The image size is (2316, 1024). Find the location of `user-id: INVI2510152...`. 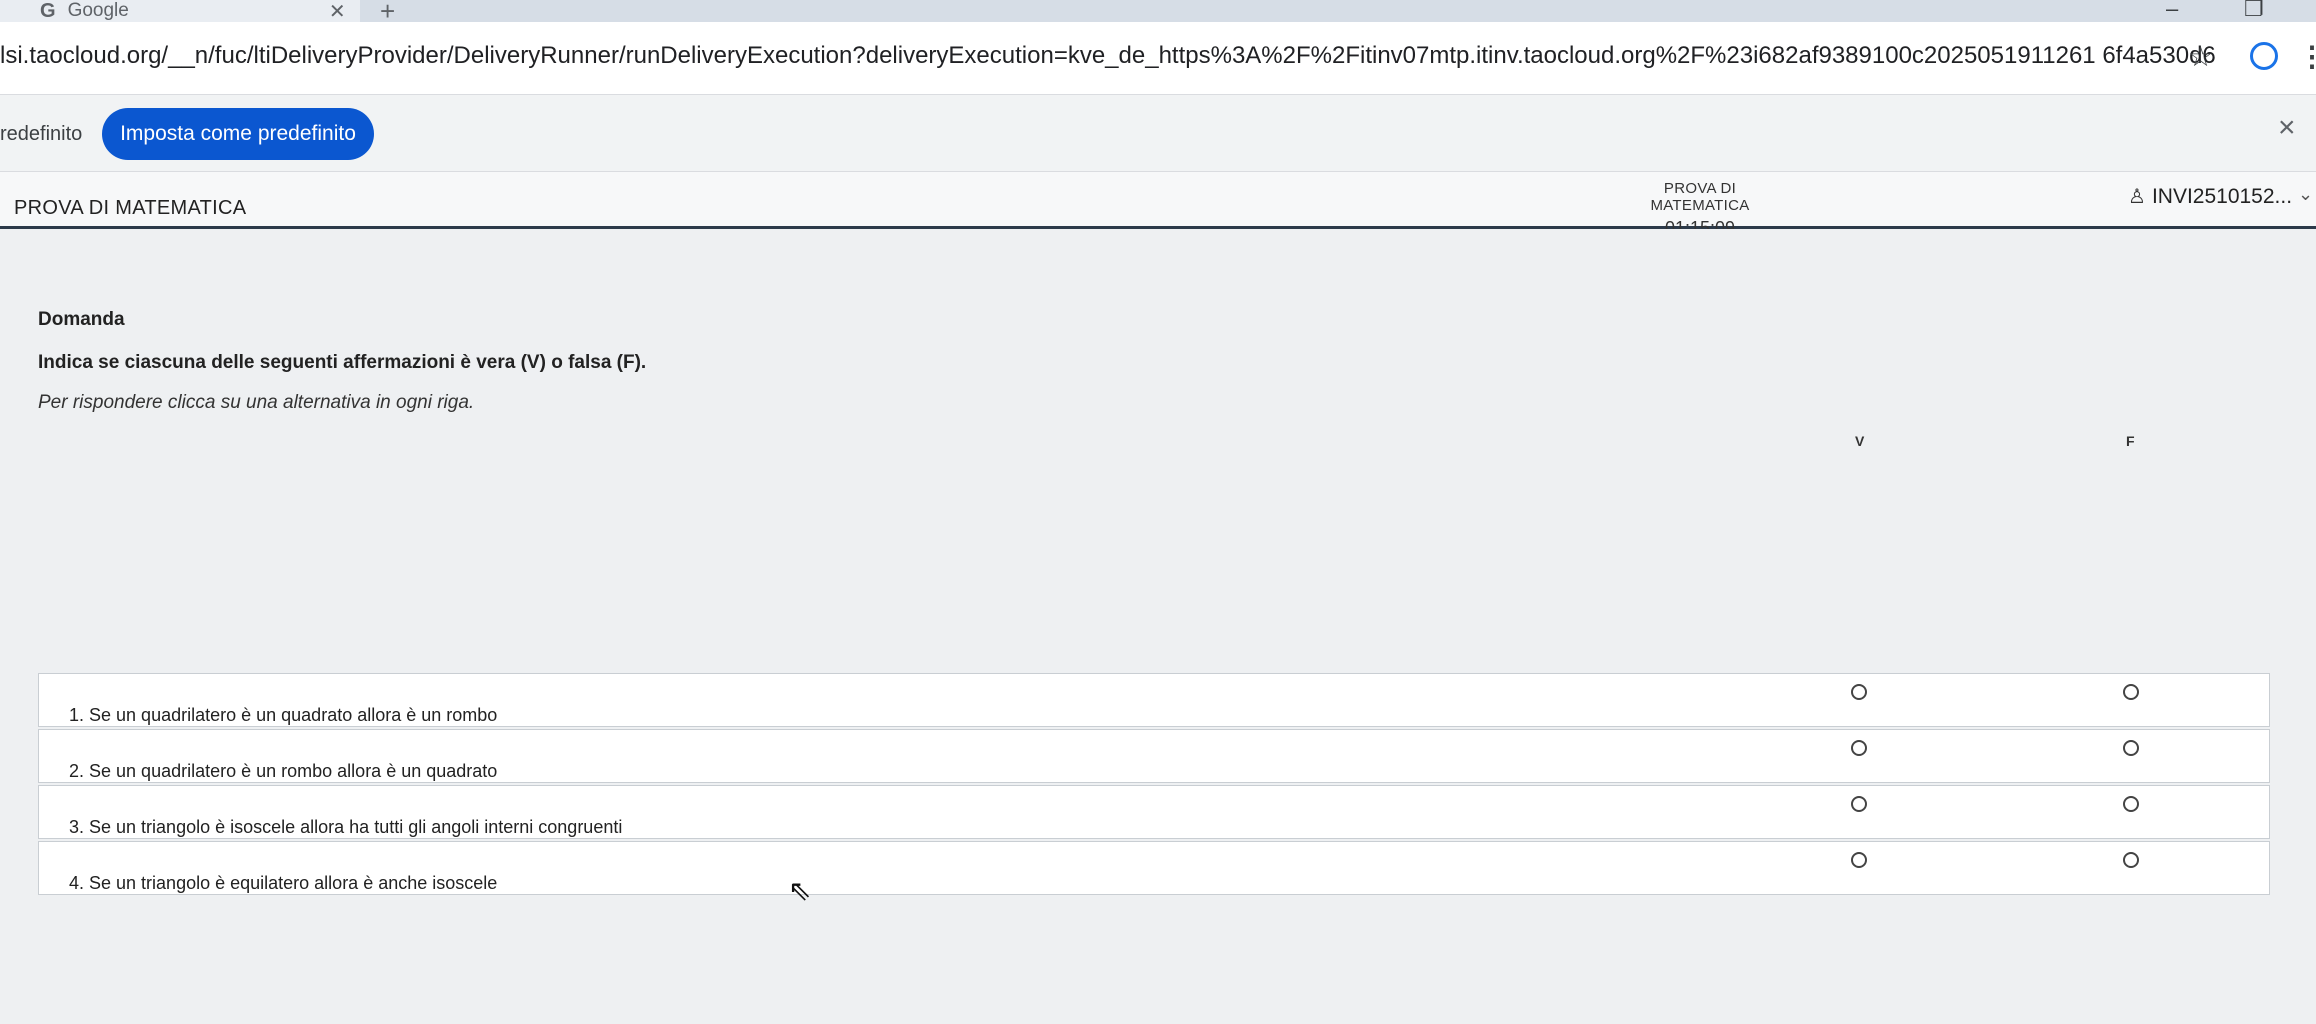

user-id: INVI2510152... is located at coordinates (2222, 196).